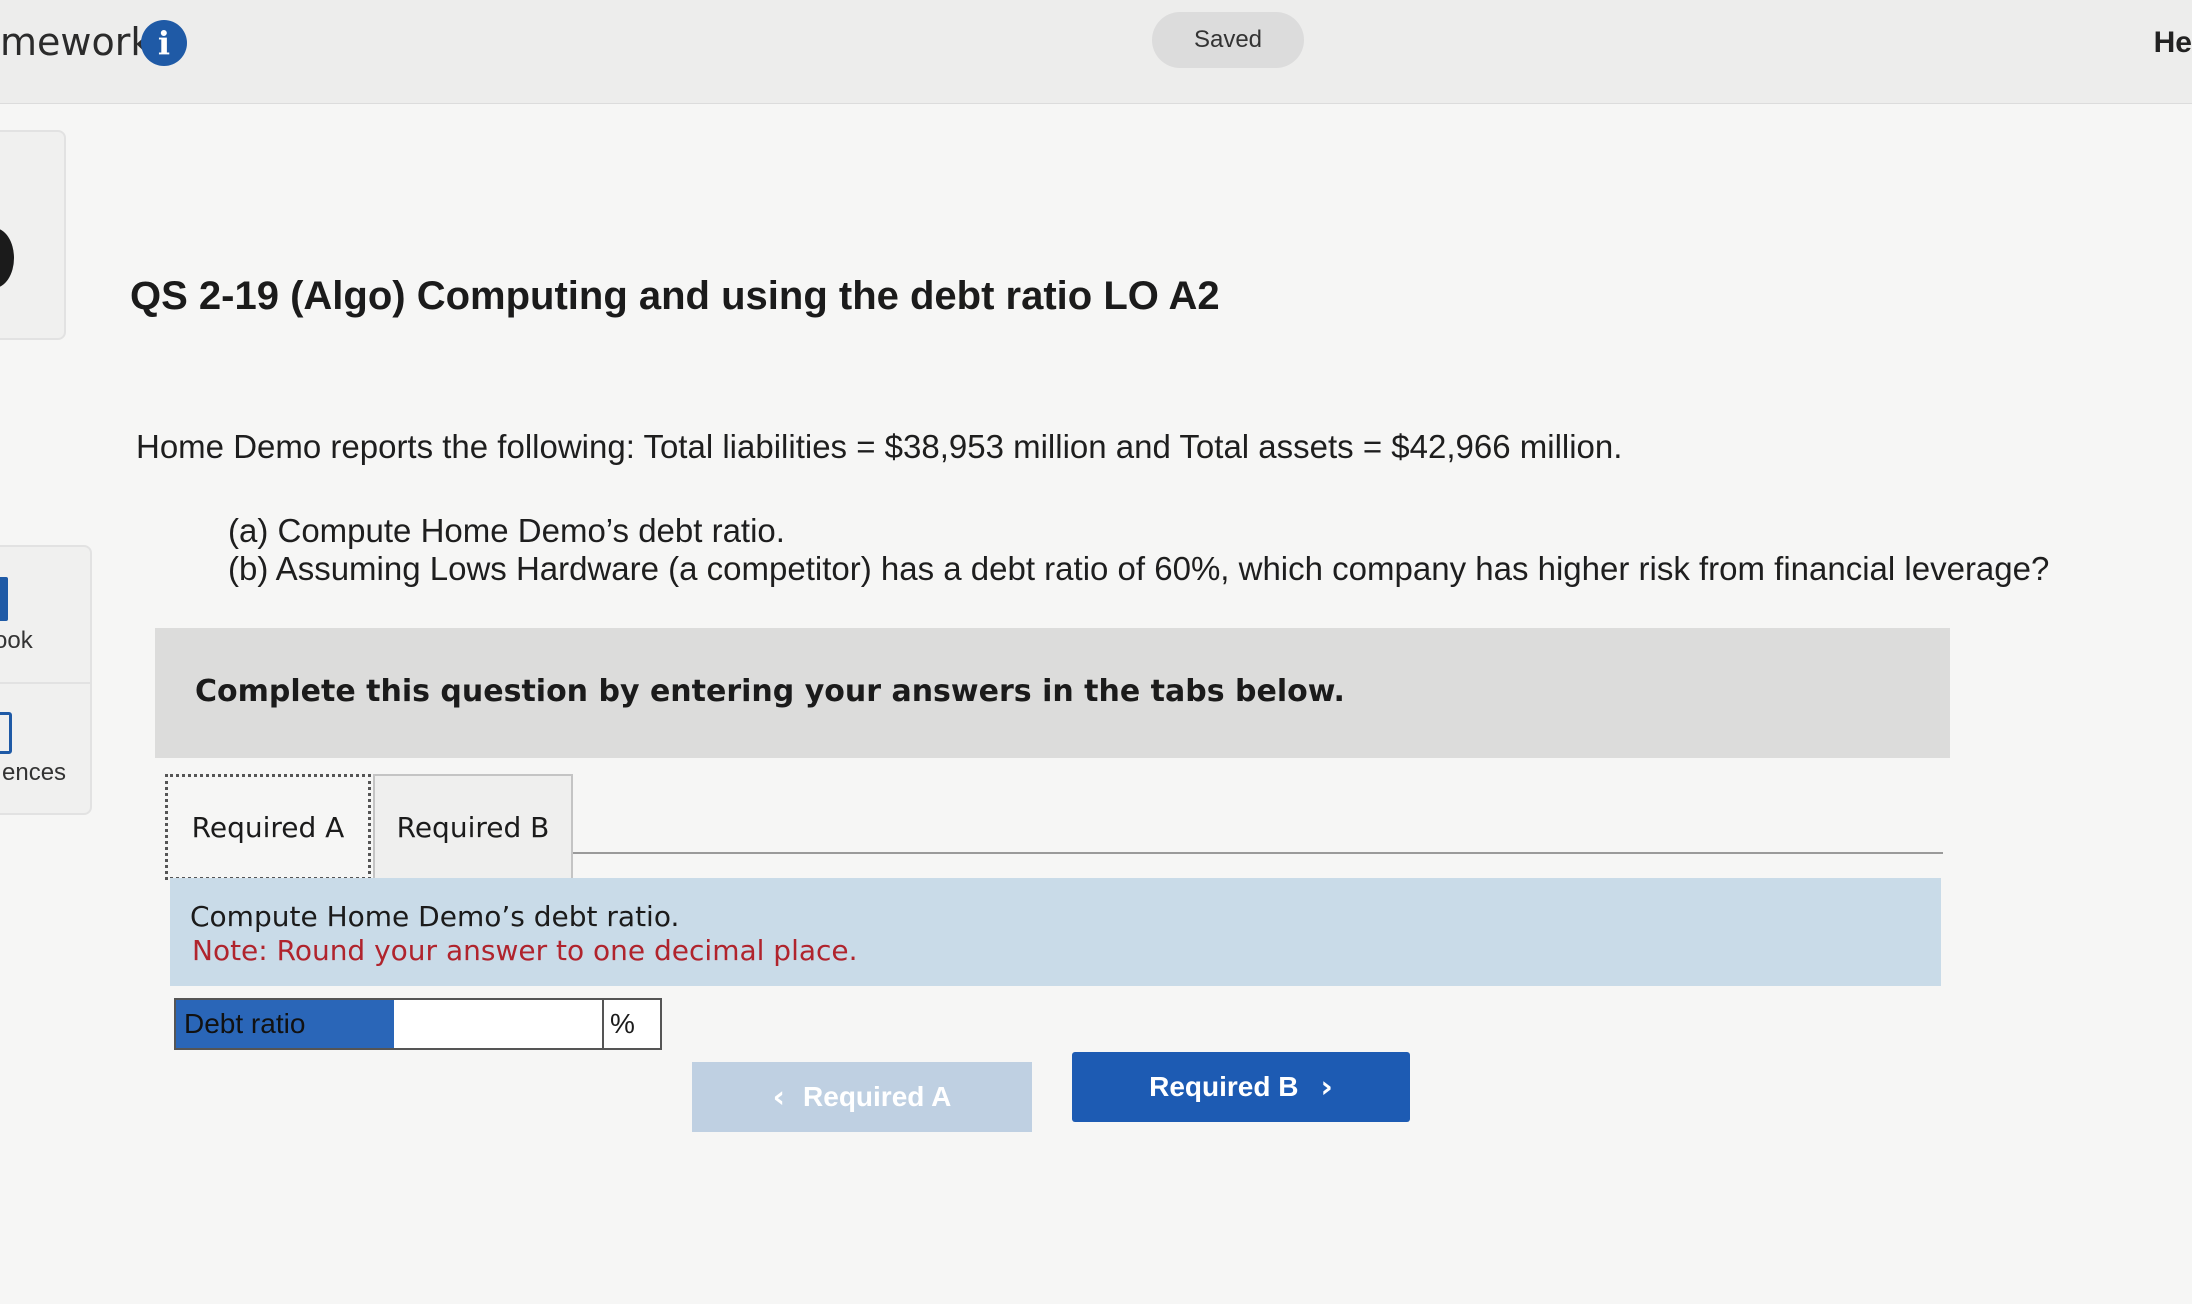 This screenshot has height=1304, width=2192. What do you see at coordinates (2173, 43) in the screenshot?
I see `help-link: He` at bounding box center [2173, 43].